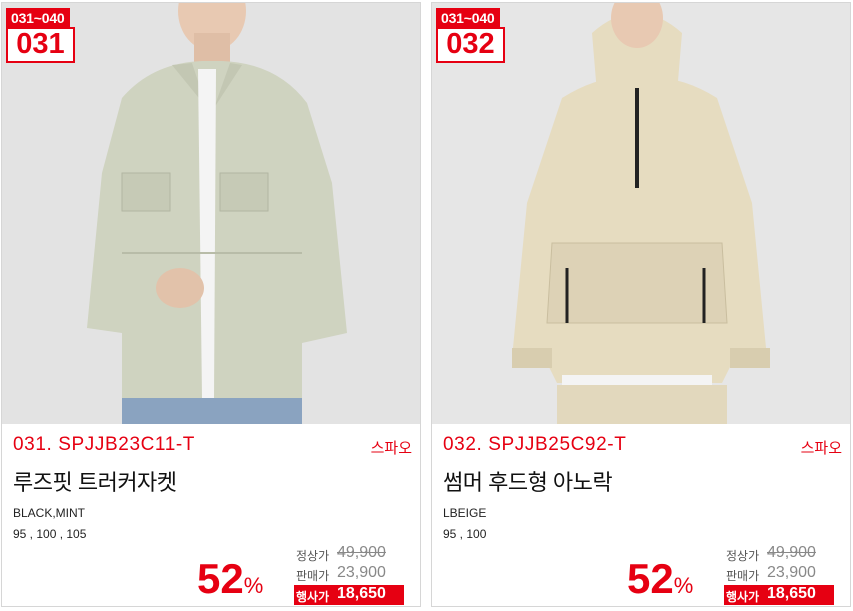 The height and width of the screenshot is (611, 853). I want to click on size-options: 95 , 100 , 105, so click(50, 534).